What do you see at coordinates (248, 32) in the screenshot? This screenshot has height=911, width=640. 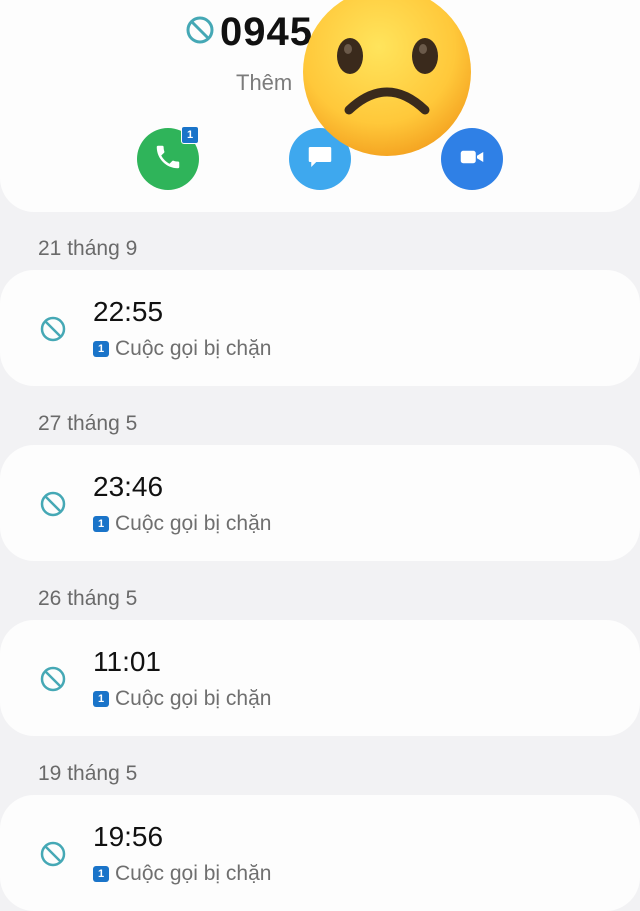 I see `phone-number-row: 0945` at bounding box center [248, 32].